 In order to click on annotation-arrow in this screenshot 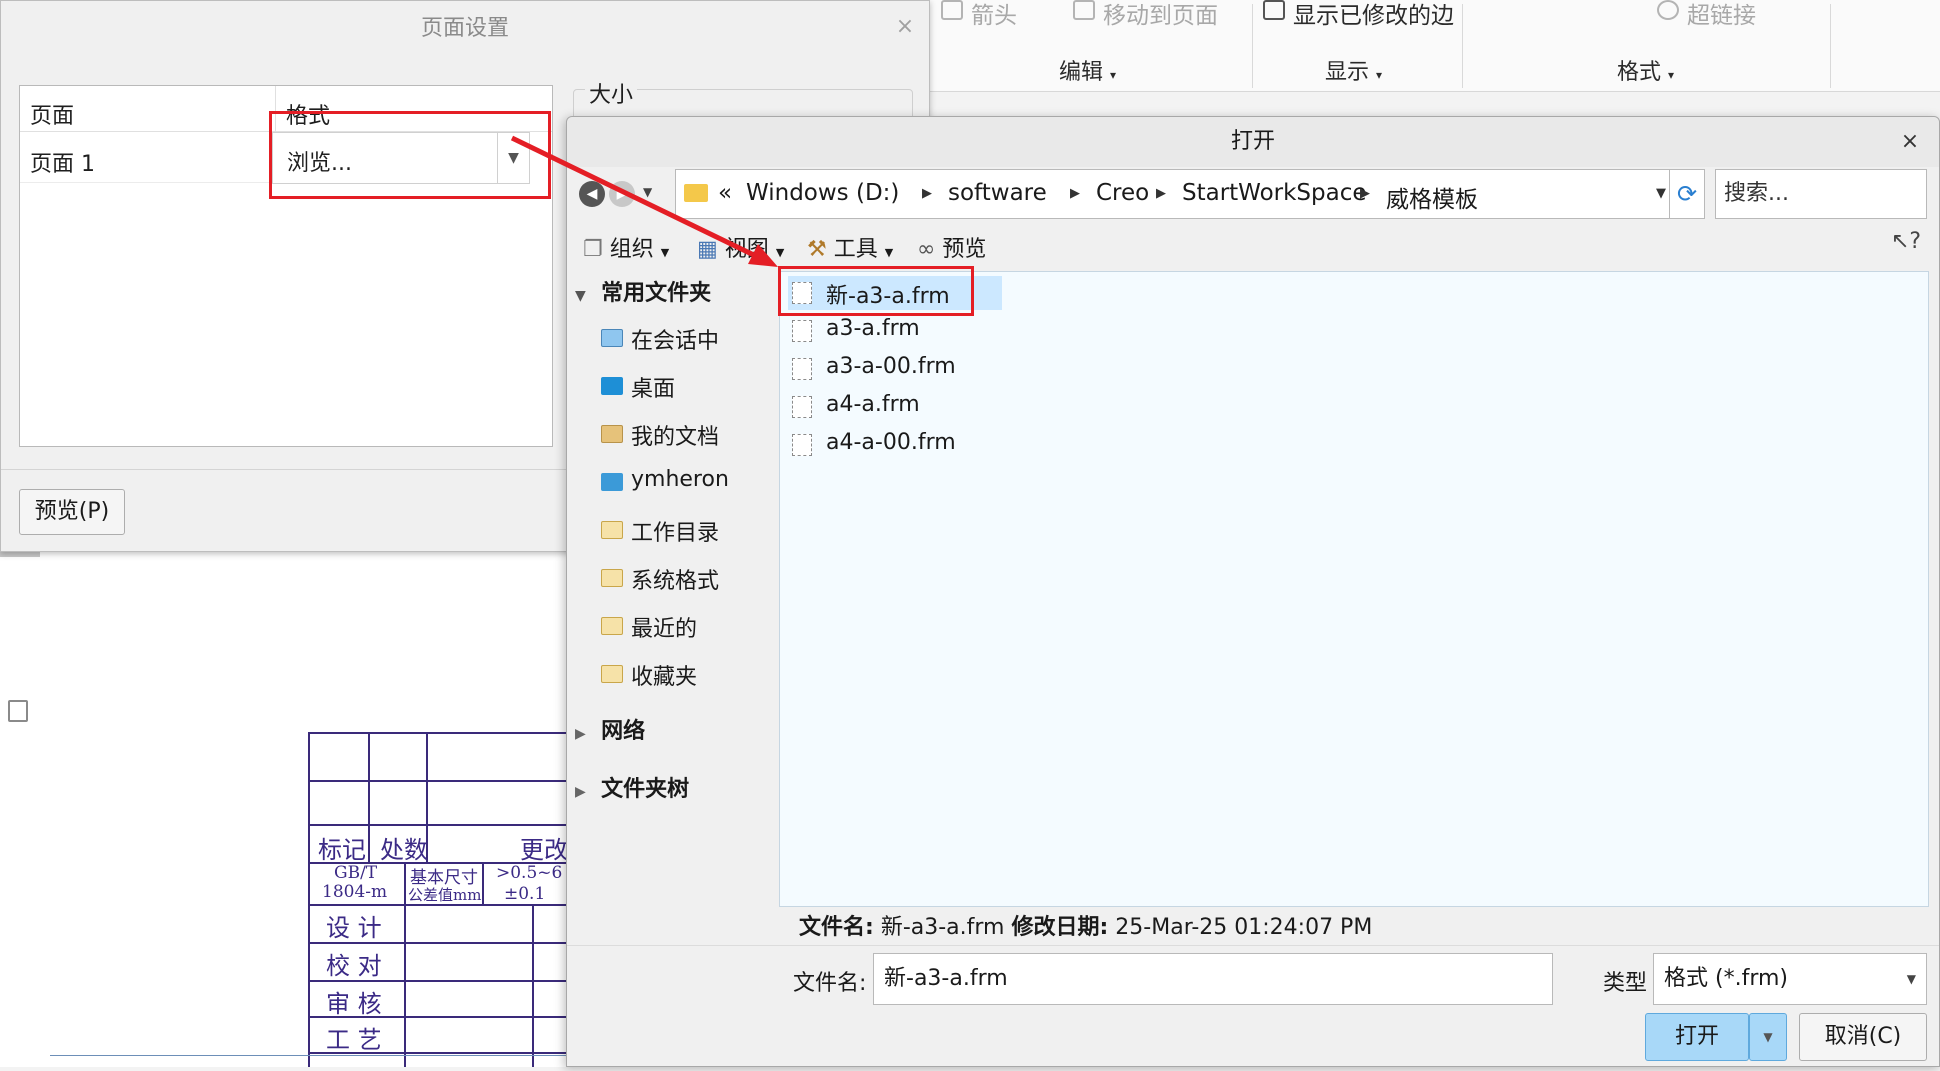, I will do `click(644, 201)`.